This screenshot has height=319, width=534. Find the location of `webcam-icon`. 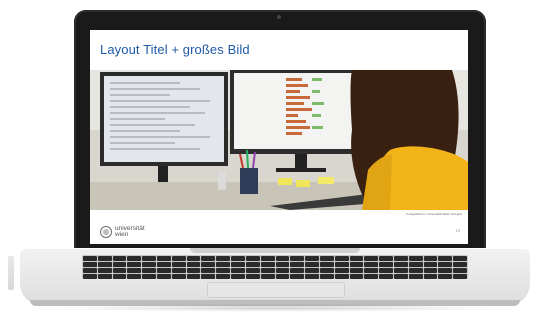

webcam-icon is located at coordinates (279, 17).